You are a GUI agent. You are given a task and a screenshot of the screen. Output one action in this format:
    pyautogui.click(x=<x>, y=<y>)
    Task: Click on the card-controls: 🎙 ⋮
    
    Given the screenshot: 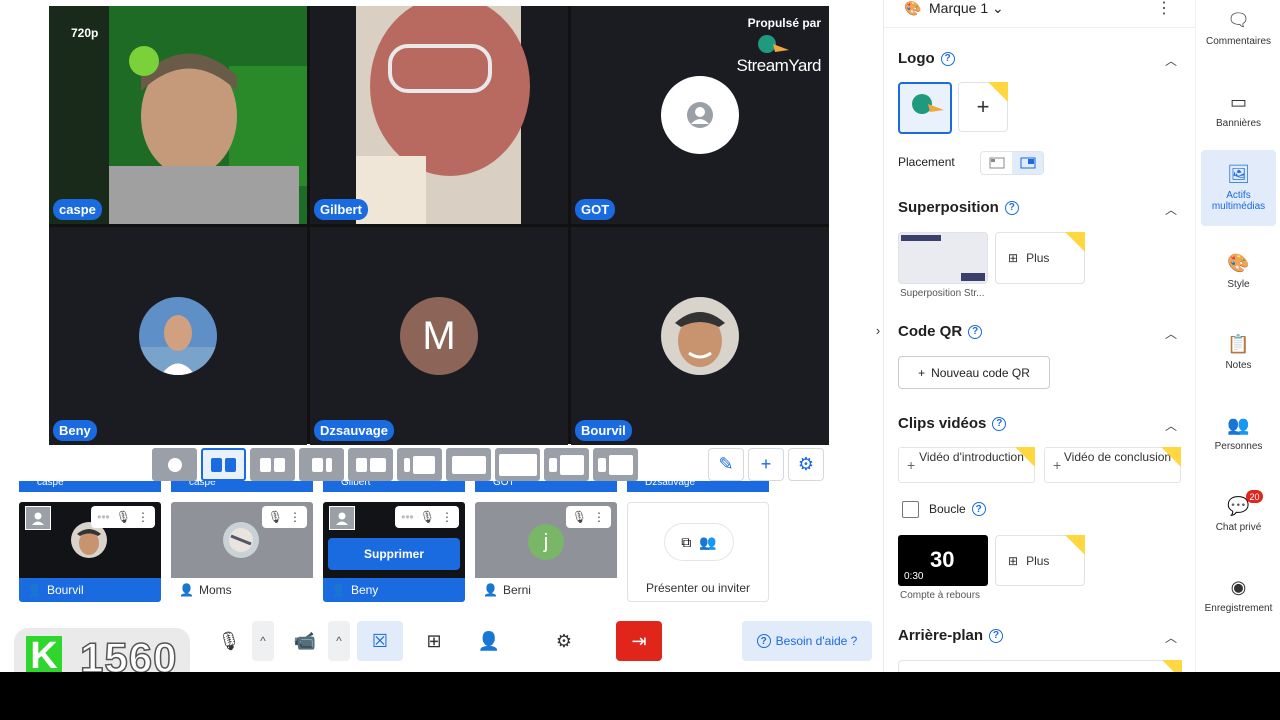 What is the action you would take?
    pyautogui.click(x=284, y=517)
    